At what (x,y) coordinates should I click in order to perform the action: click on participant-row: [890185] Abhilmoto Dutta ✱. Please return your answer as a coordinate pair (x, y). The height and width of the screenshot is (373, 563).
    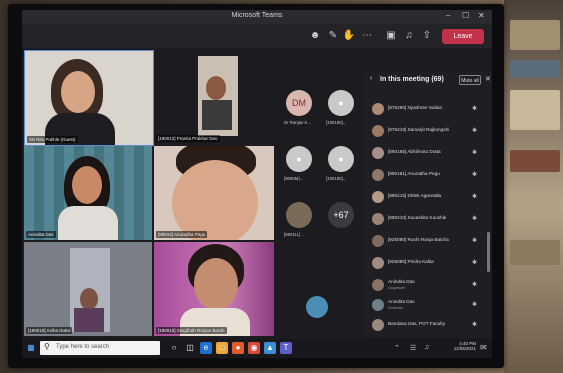
    Looking at the image, I should click on (427, 153).